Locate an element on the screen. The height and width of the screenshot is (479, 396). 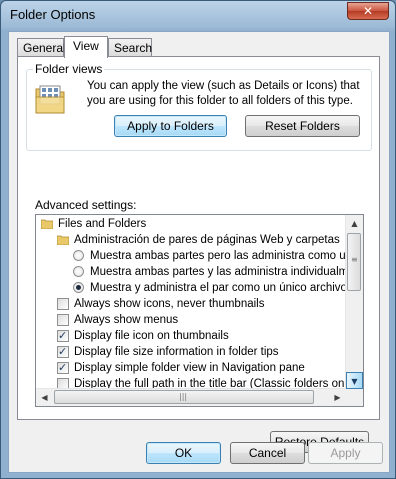
advanced-settings-label: Advanced settings: is located at coordinates (86, 205).